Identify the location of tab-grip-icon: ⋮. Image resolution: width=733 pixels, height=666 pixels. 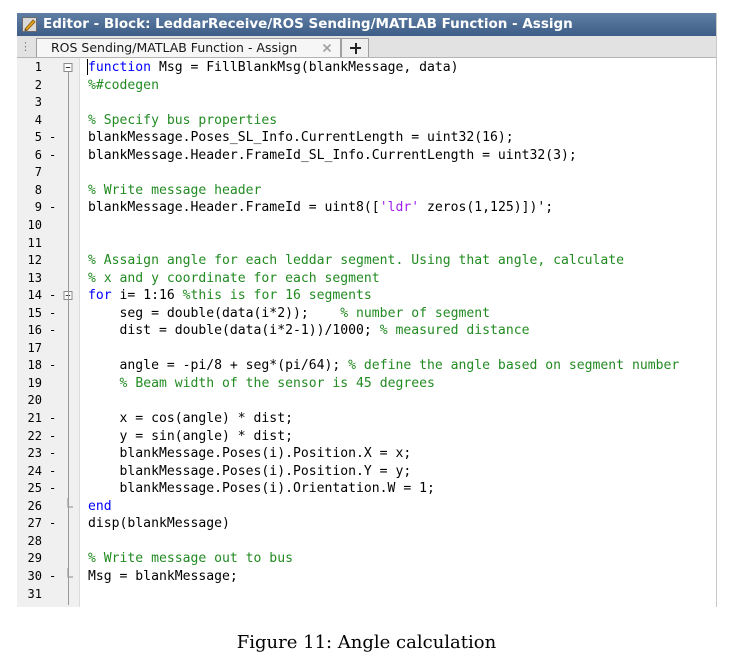
(25, 46).